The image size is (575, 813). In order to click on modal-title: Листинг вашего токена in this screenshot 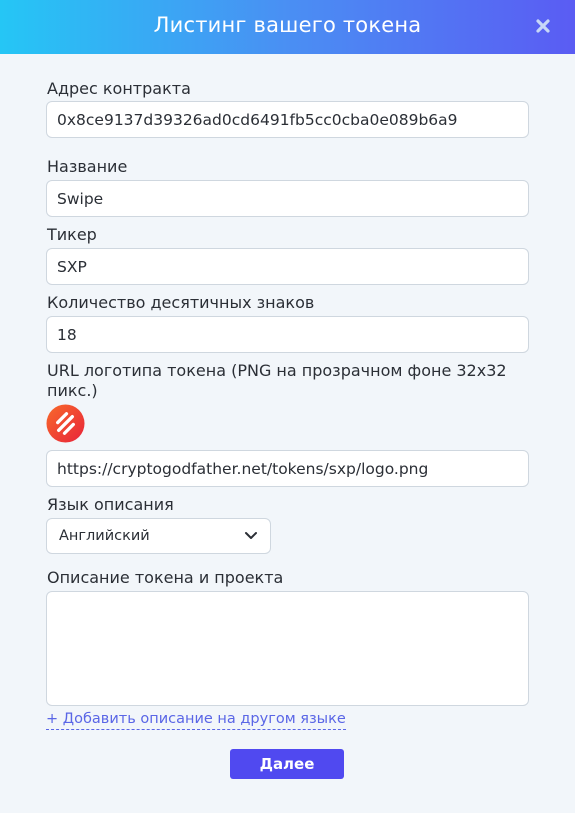, I will do `click(287, 25)`.